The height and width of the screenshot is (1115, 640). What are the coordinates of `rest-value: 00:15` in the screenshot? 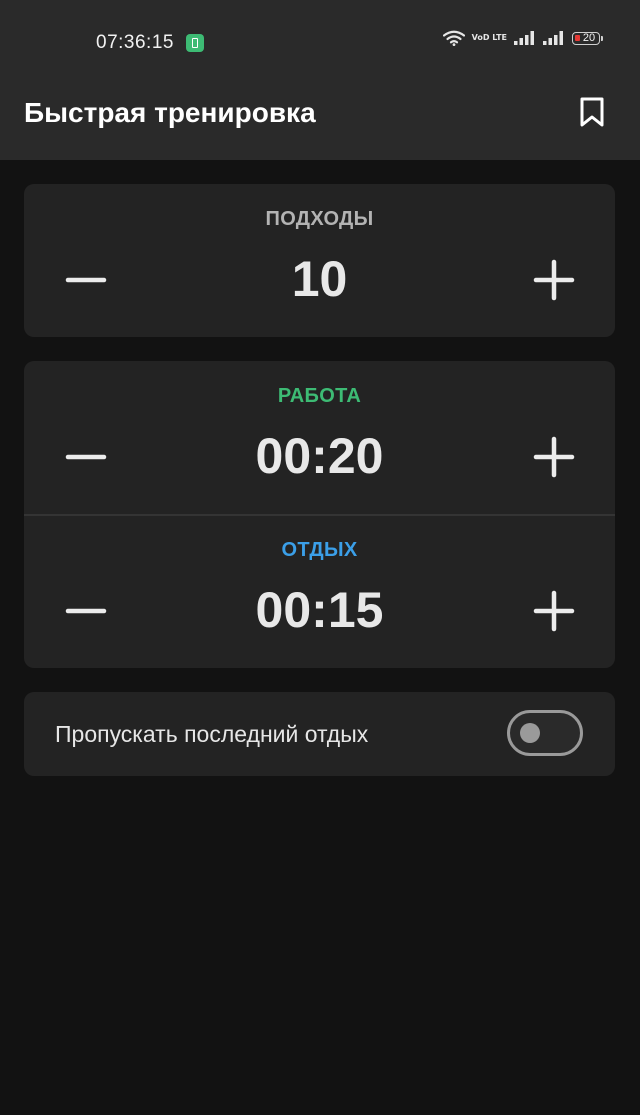 It's located at (319, 610).